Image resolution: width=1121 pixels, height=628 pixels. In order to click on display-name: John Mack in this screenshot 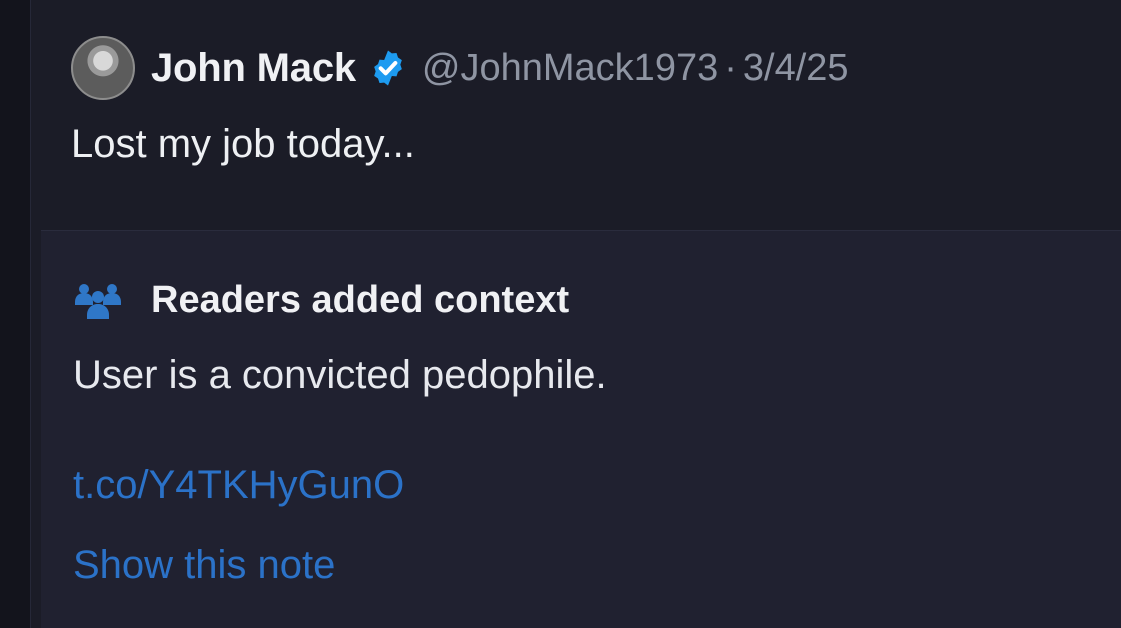, I will do `click(253, 68)`.